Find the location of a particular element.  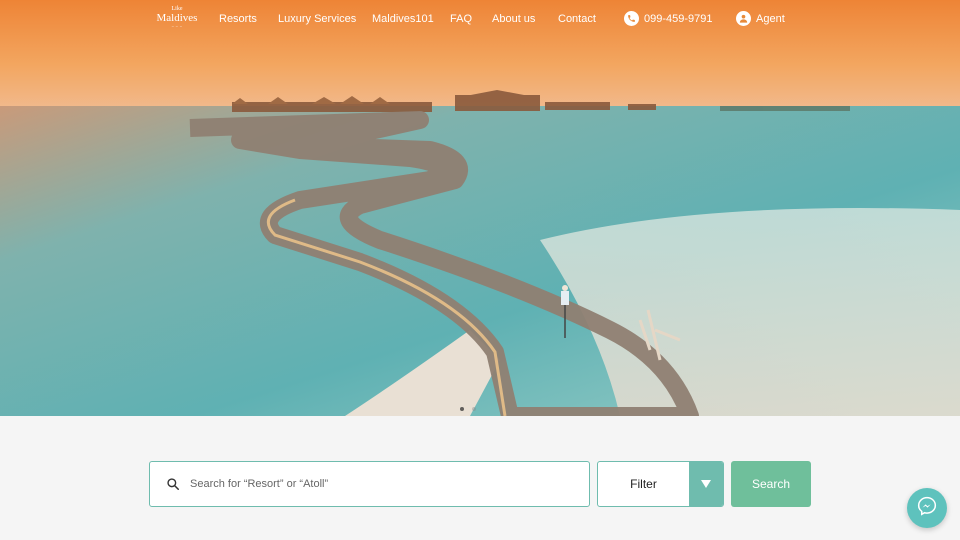

nav-item-contact: Contact is located at coordinates (577, 19).